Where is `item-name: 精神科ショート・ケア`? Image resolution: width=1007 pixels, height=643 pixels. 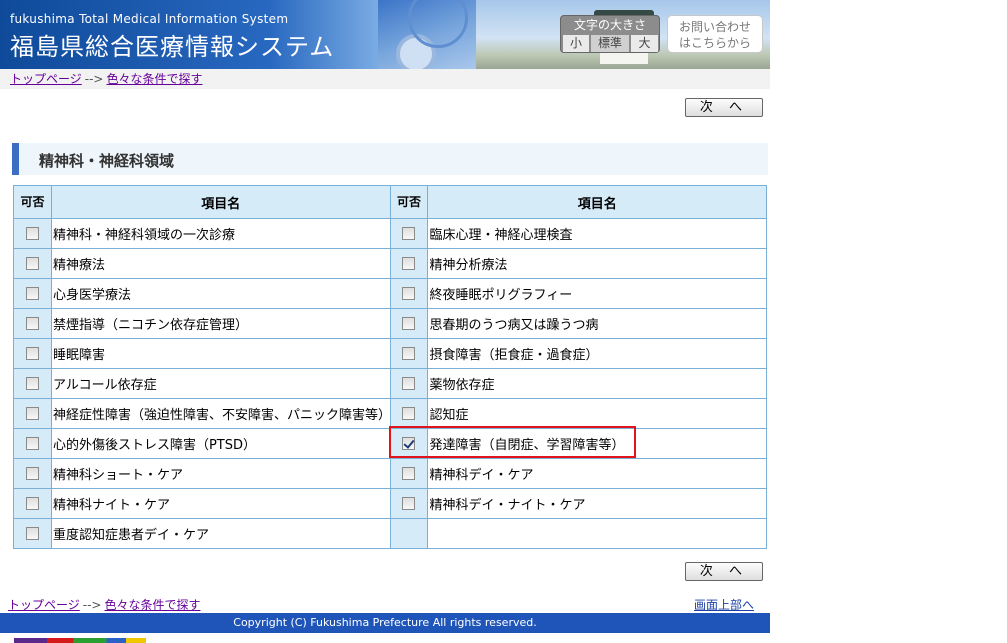 item-name: 精神科ショート・ケア is located at coordinates (117, 475).